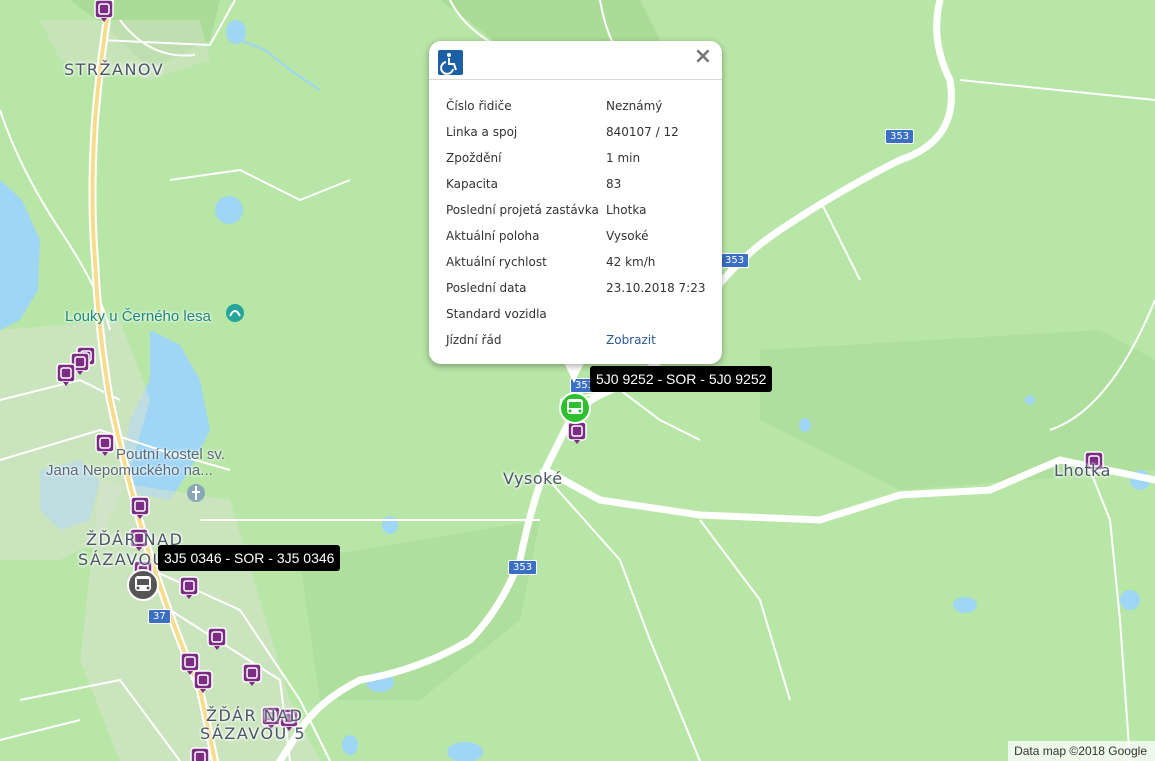  I want to click on info-row-timetable: Jízdní řád Zobrazit, so click(551, 340).